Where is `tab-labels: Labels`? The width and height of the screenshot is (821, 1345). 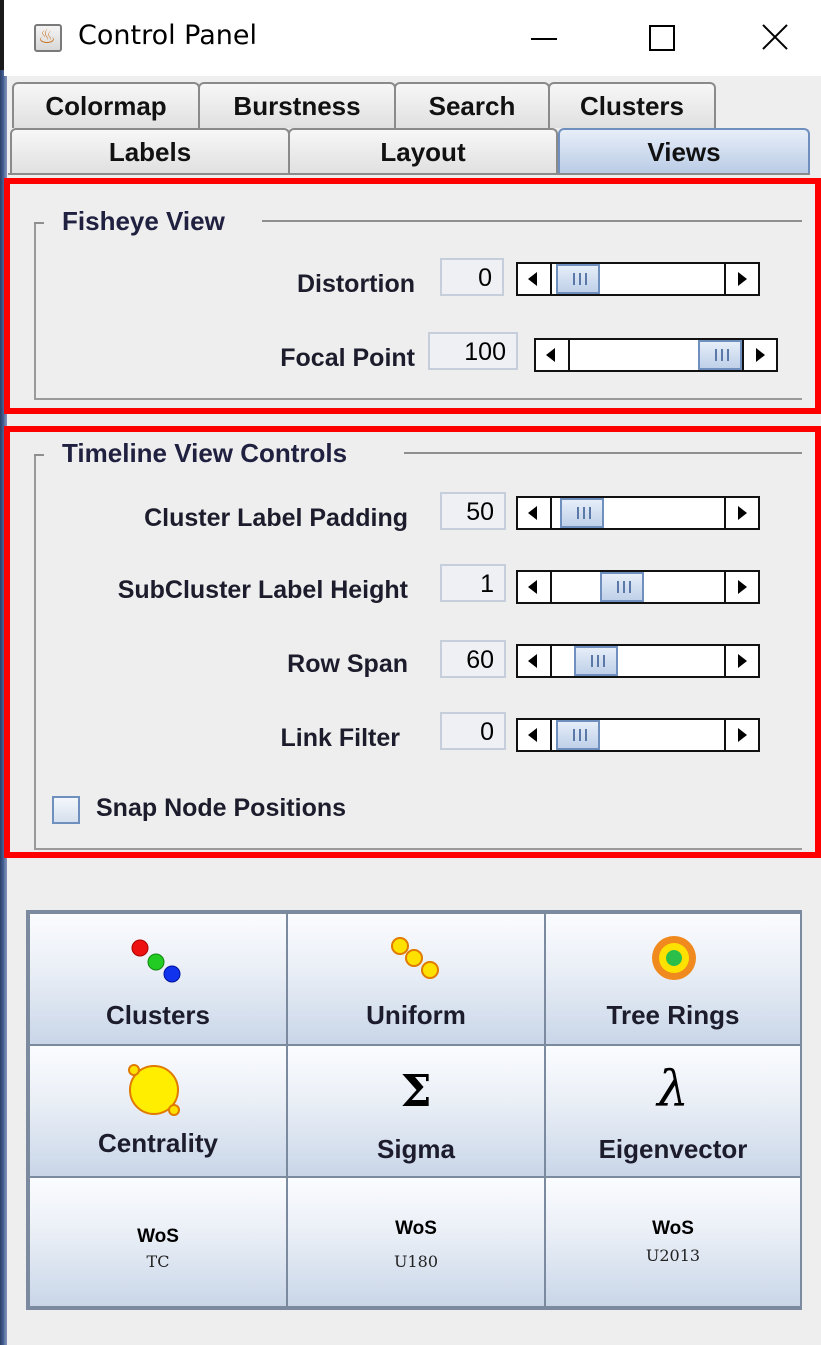 tab-labels: Labels is located at coordinates (150, 151).